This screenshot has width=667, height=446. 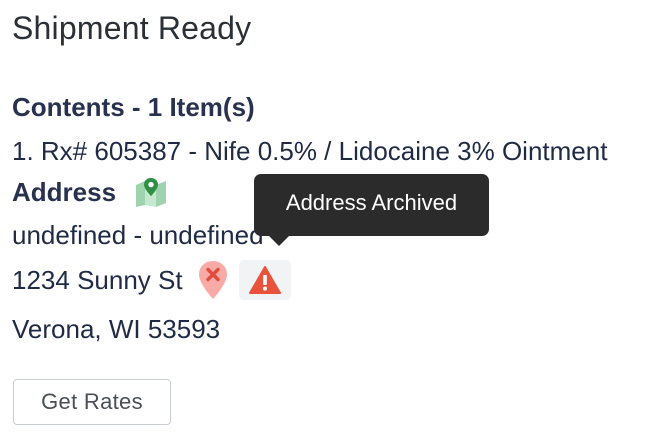 I want to click on map-icon, so click(x=151, y=192).